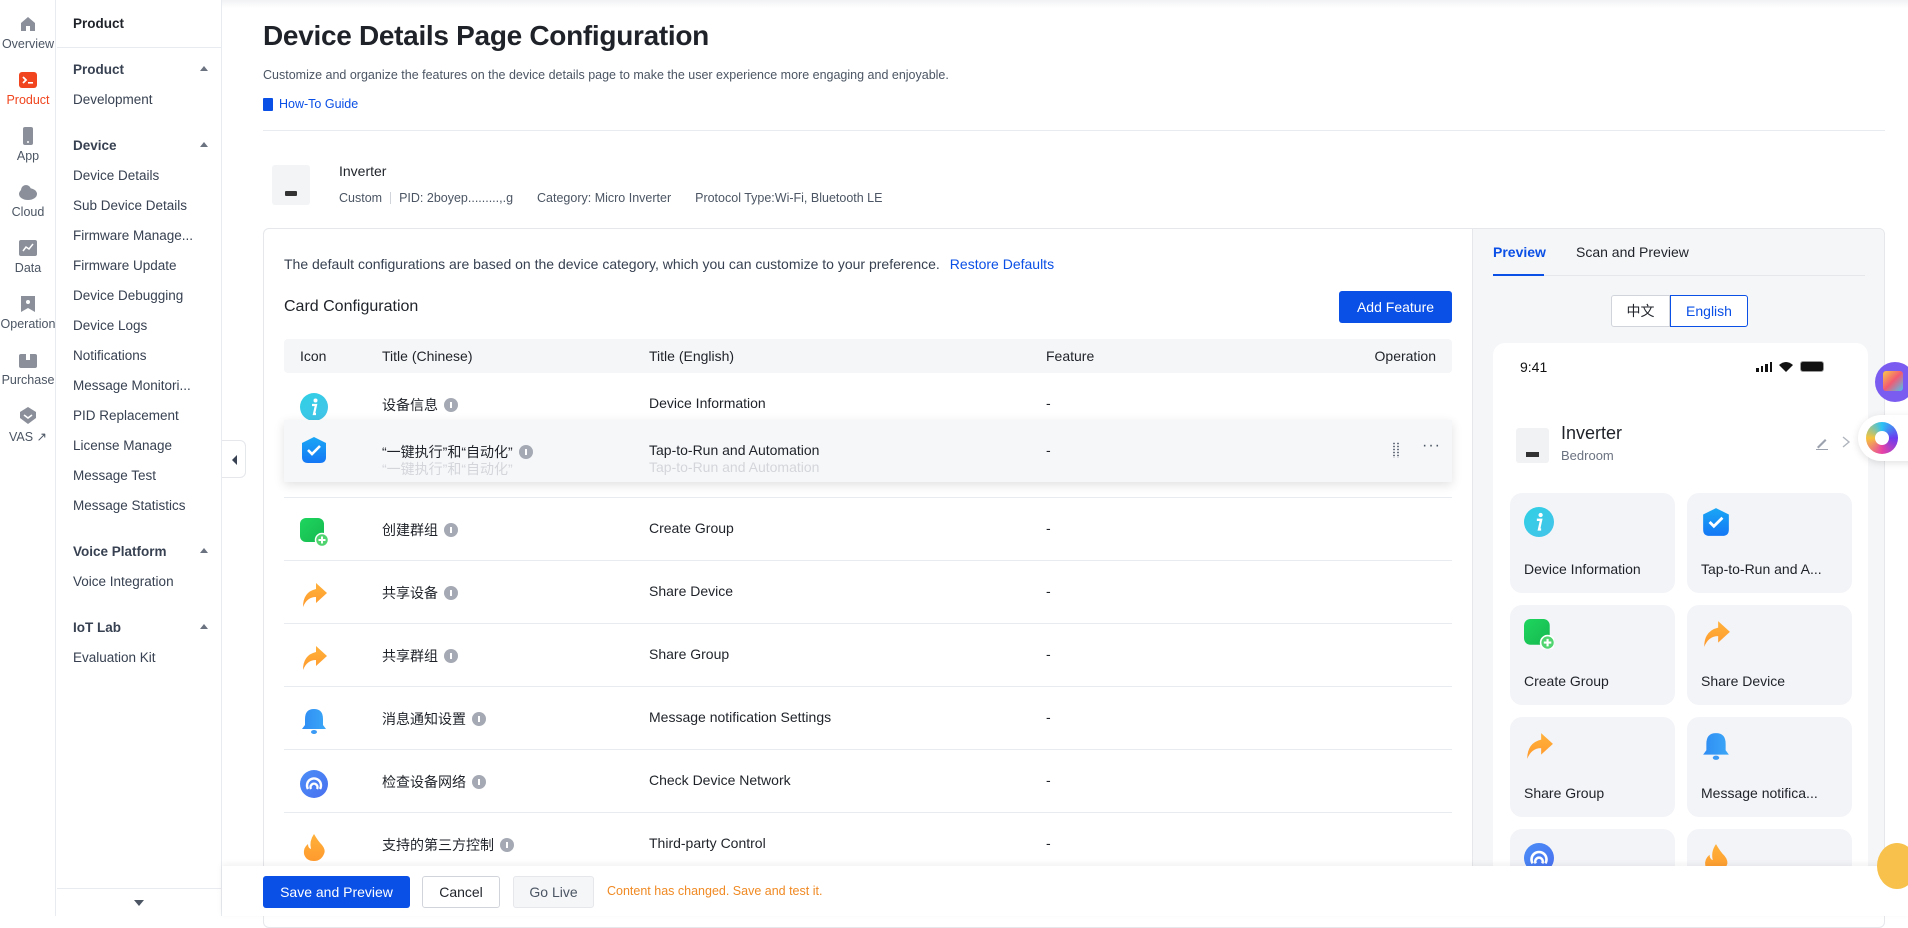 This screenshot has width=1908, height=928. What do you see at coordinates (1519, 252) in the screenshot?
I see `tab-preview: Preview` at bounding box center [1519, 252].